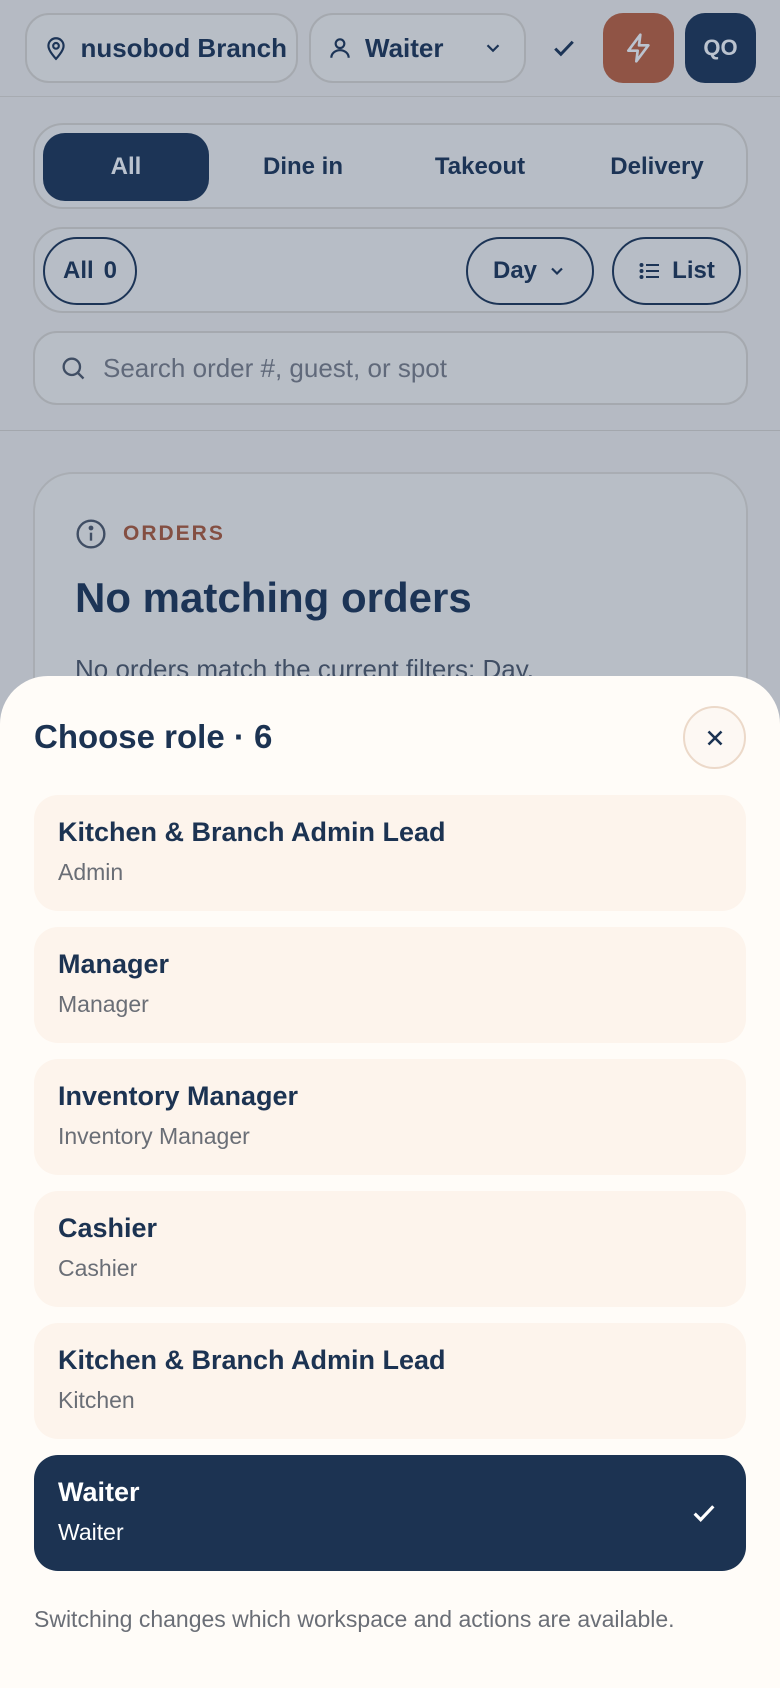  What do you see at coordinates (390, 985) in the screenshot?
I see `role-option: Manager Manager` at bounding box center [390, 985].